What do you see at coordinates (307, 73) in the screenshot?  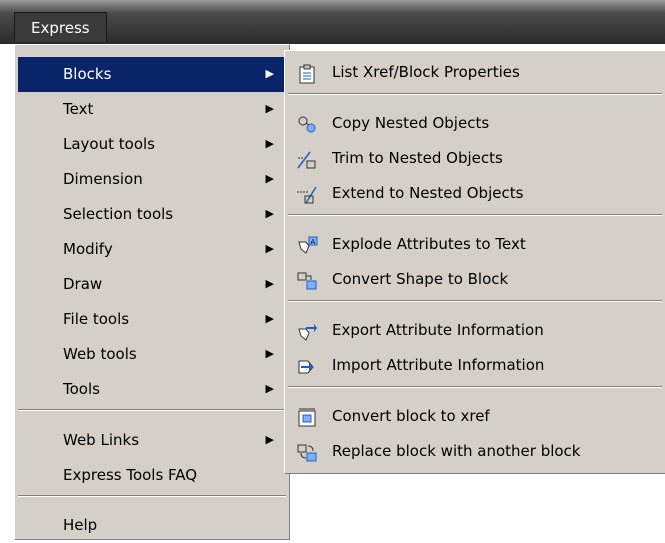 I see `list-properties-icon` at bounding box center [307, 73].